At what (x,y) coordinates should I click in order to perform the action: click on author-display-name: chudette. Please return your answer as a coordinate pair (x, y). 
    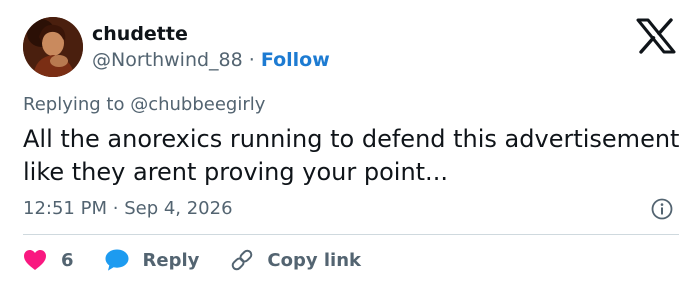
    Looking at the image, I should click on (140, 34).